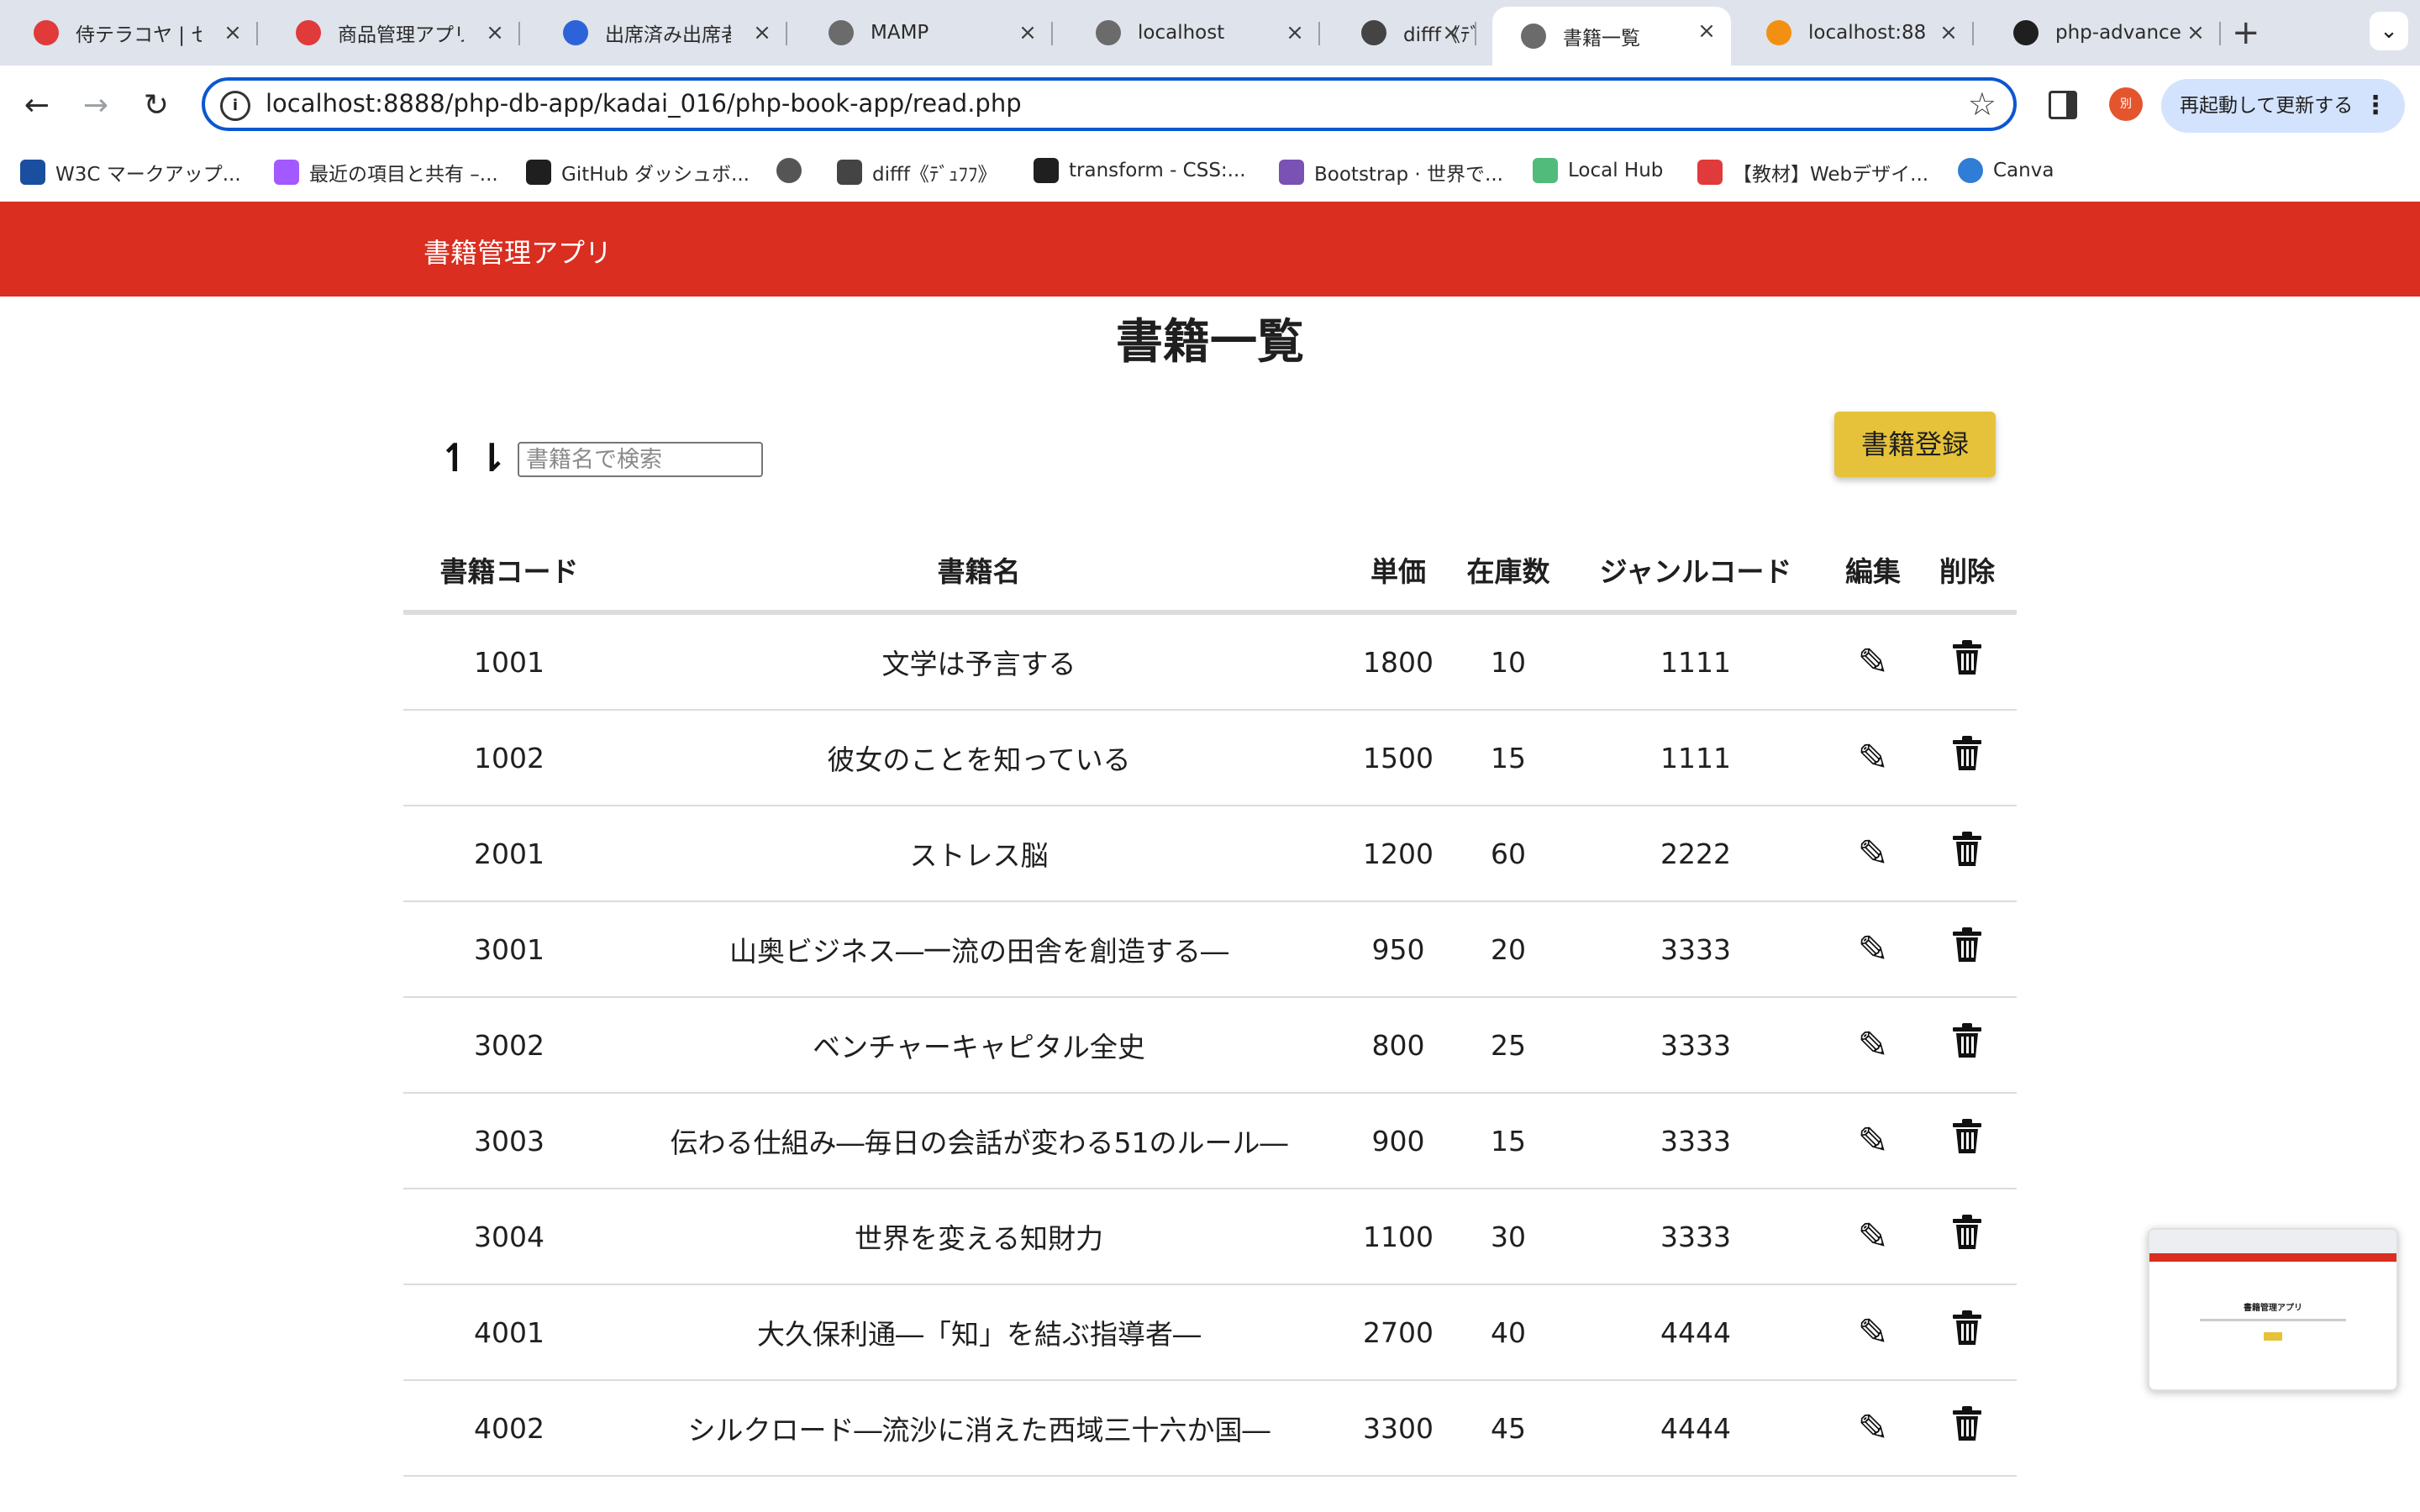 This screenshot has width=2420, height=1512. What do you see at coordinates (2389, 31) in the screenshot?
I see `tab-search-icon: ⌄` at bounding box center [2389, 31].